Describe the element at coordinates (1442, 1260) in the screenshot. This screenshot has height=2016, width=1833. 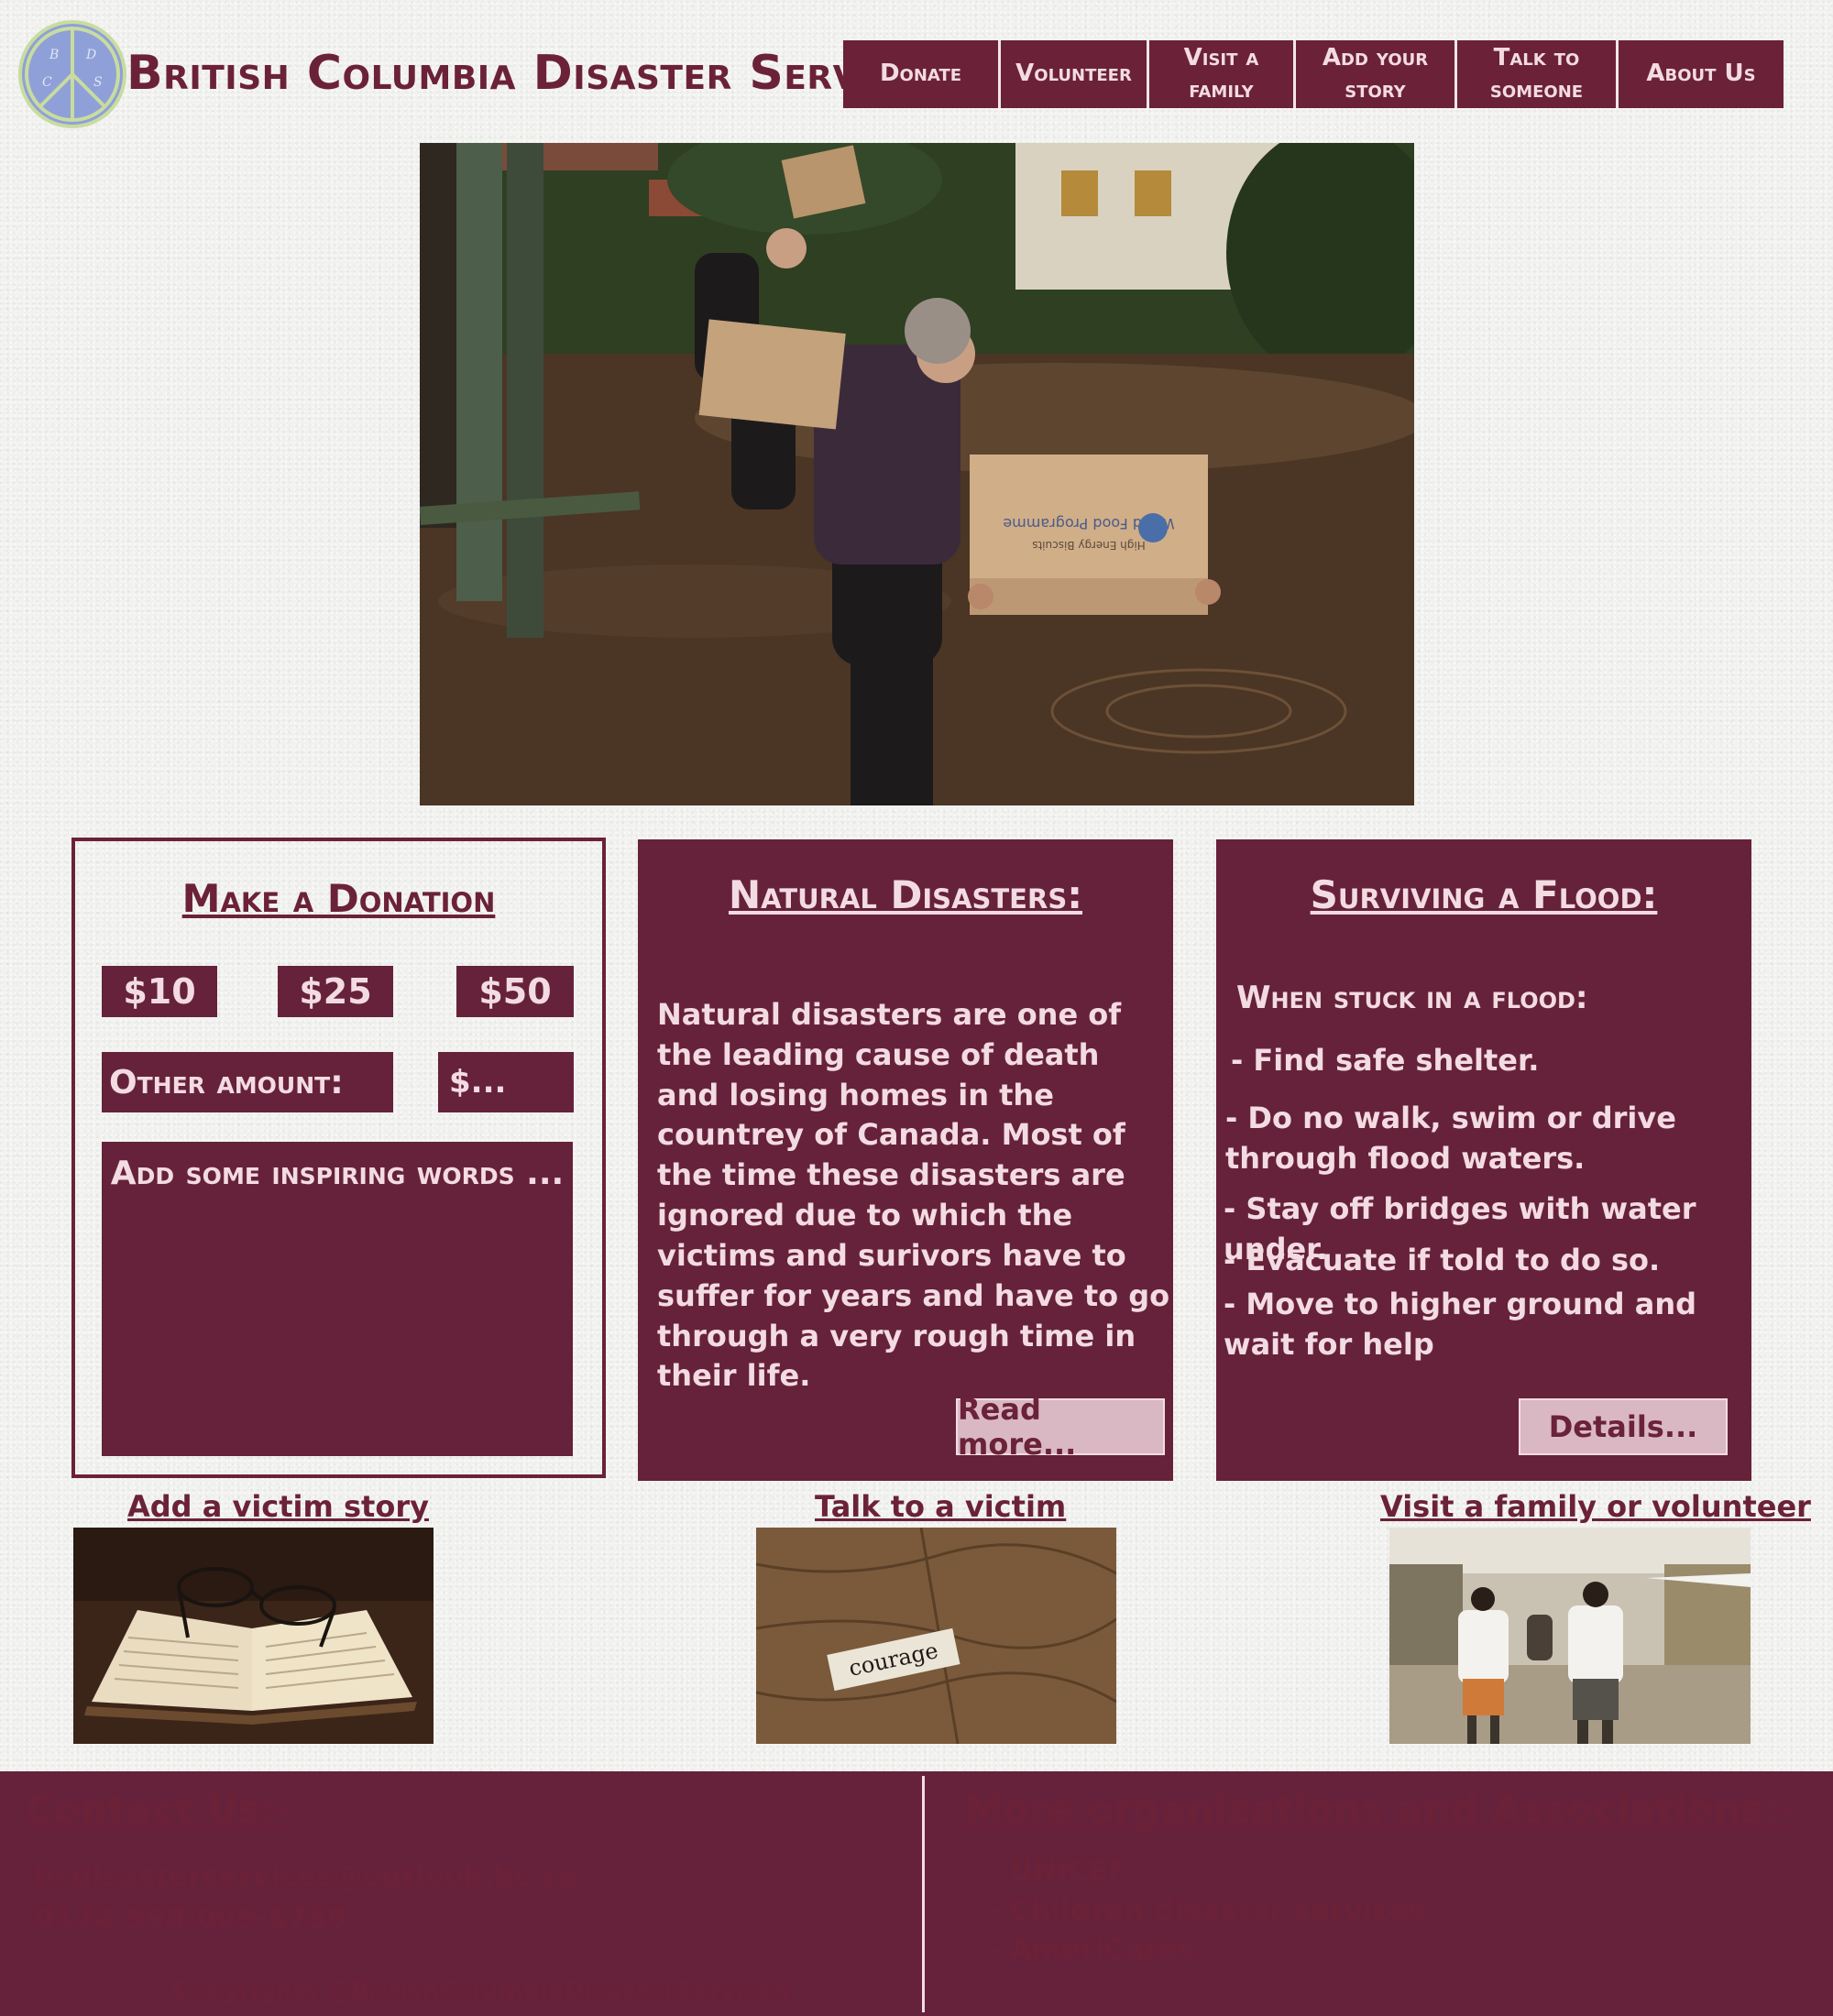
I see `flood-tip: - Evacuate if told to do so.` at that location.